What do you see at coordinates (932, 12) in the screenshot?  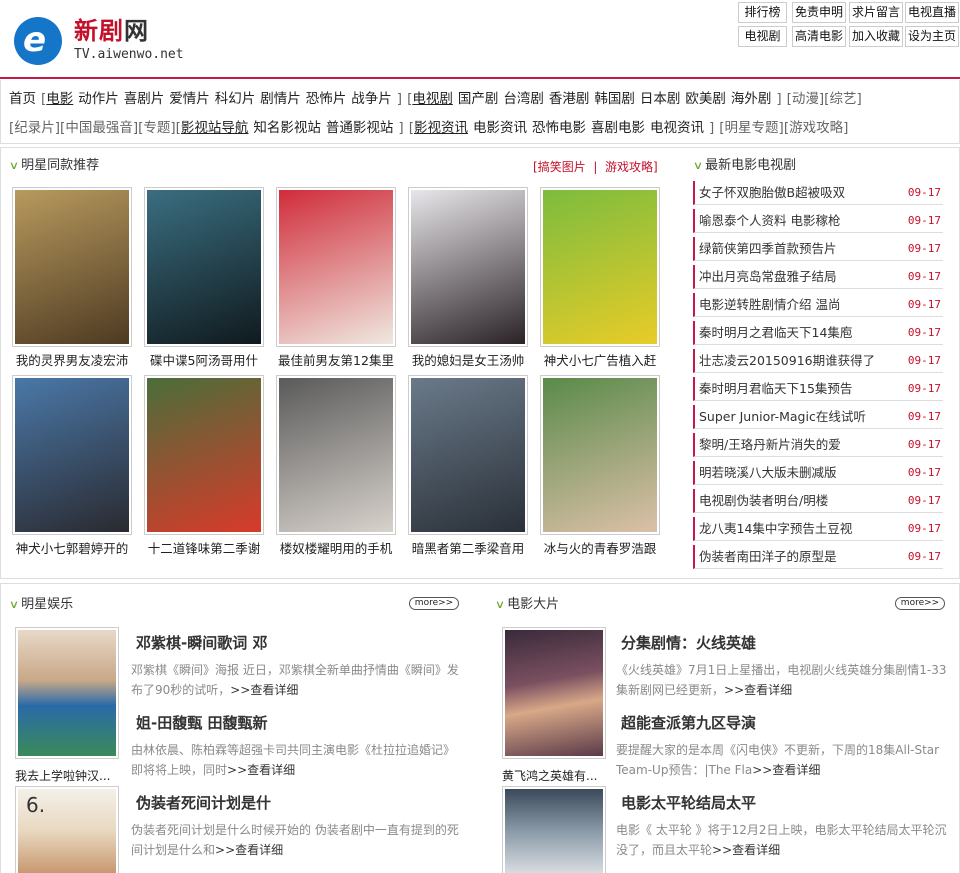 I see `top-link-live-tv: 电视直播` at bounding box center [932, 12].